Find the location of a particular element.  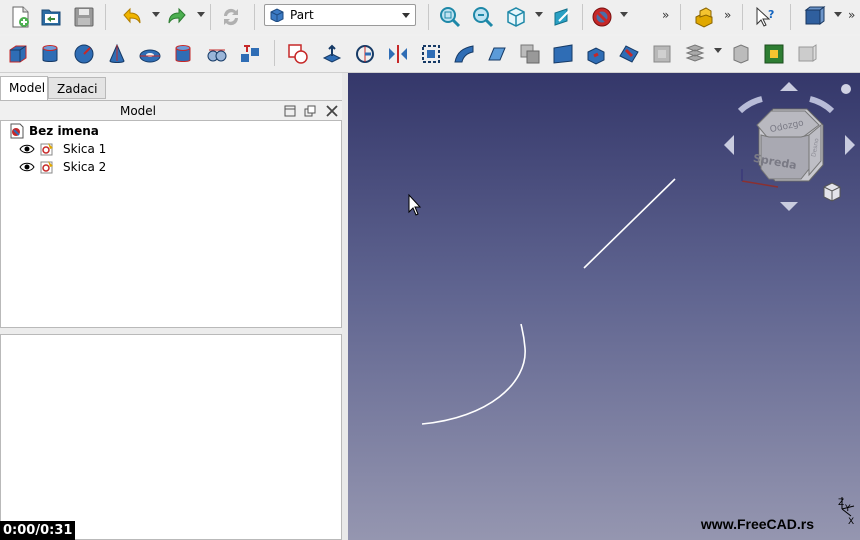

make-face-icon is located at coordinates (497, 54).